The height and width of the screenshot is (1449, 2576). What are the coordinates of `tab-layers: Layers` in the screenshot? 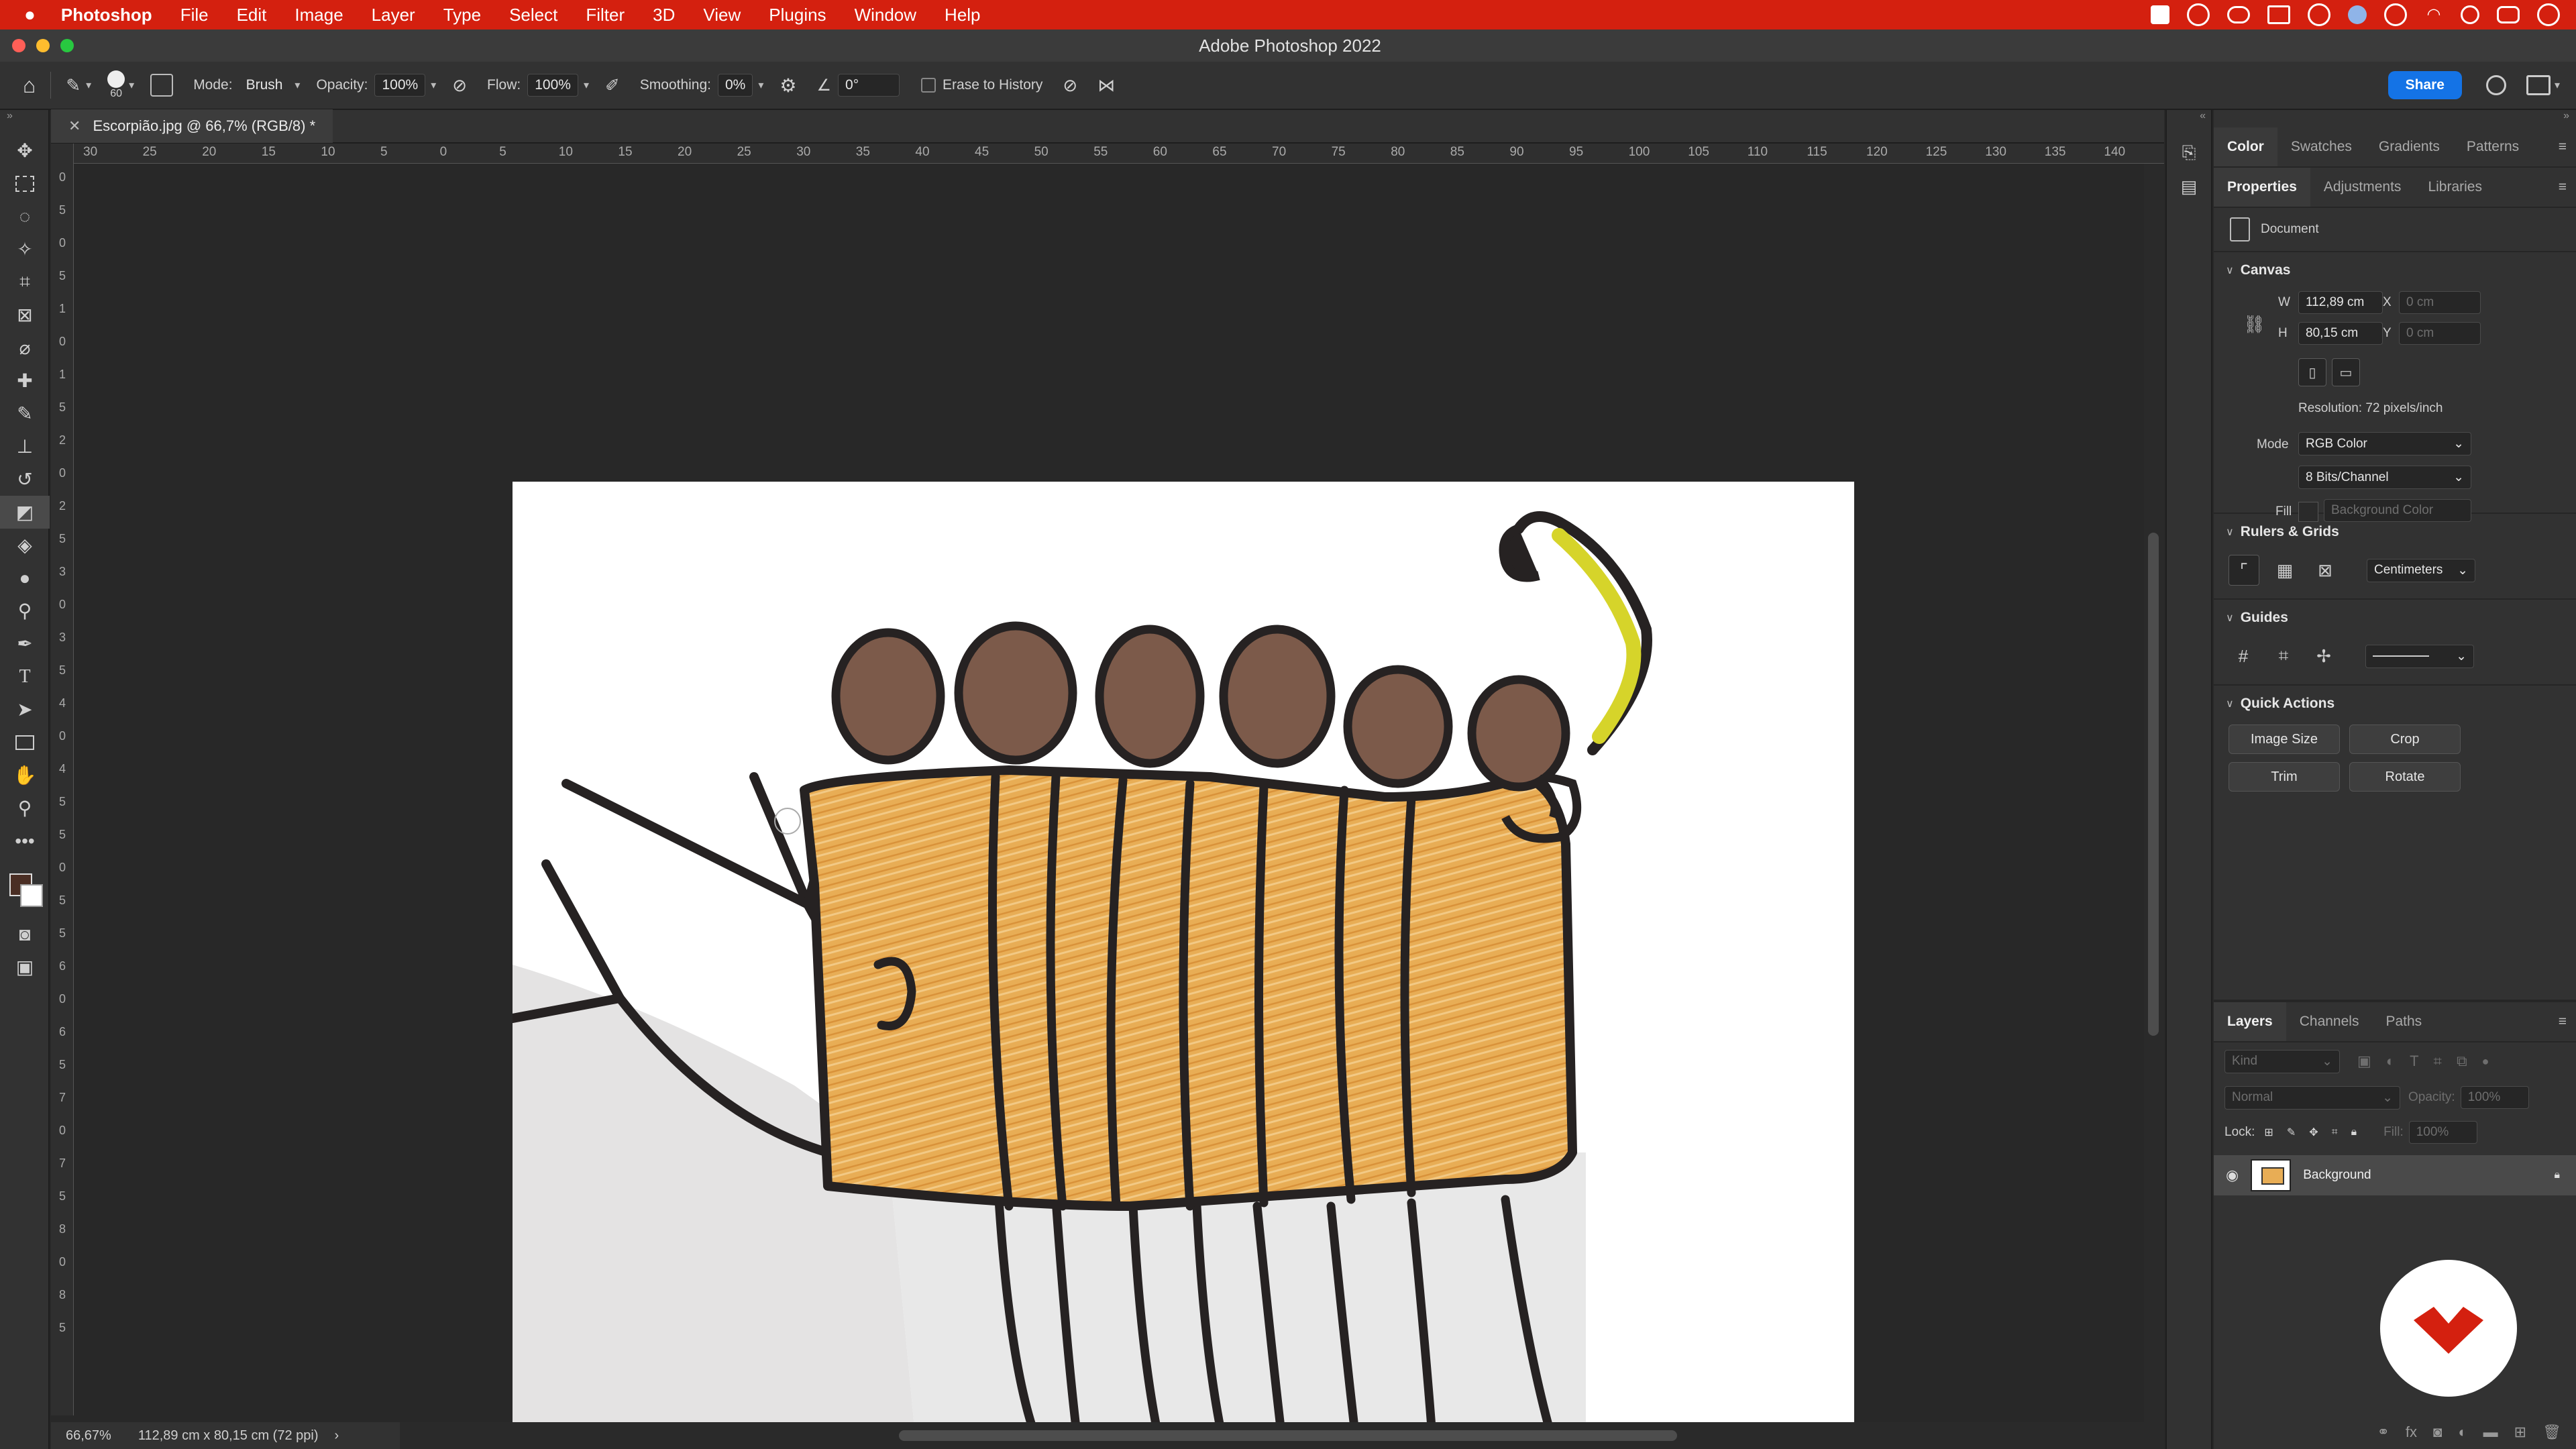 It's located at (2250, 1021).